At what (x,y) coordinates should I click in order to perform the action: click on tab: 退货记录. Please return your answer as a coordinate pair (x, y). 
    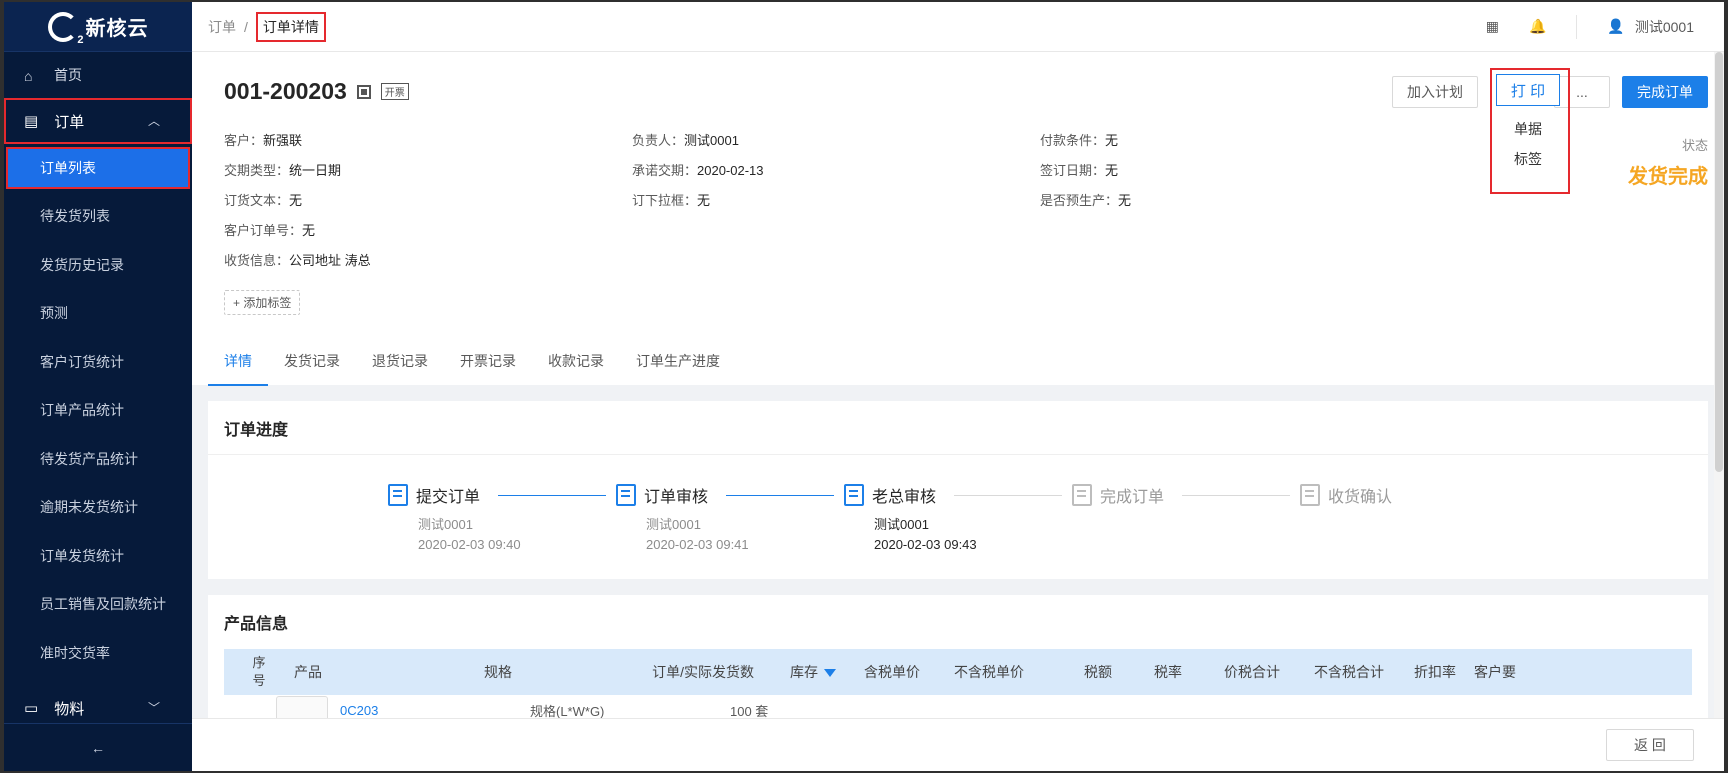
    Looking at the image, I should click on (400, 361).